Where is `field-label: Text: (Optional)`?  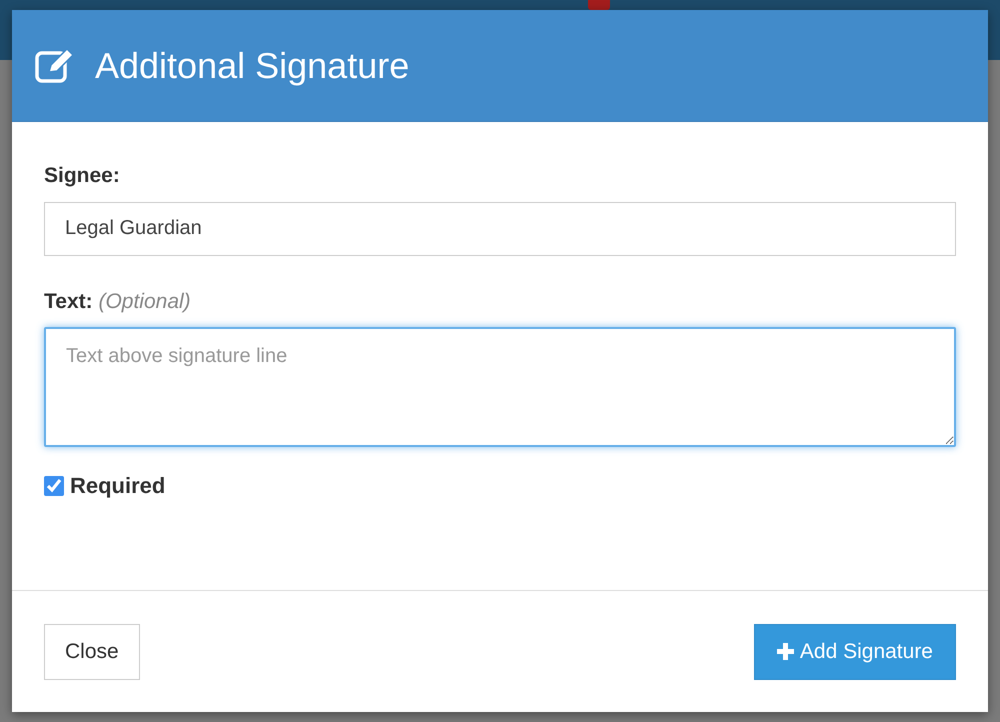 field-label: Text: (Optional) is located at coordinates (118, 301).